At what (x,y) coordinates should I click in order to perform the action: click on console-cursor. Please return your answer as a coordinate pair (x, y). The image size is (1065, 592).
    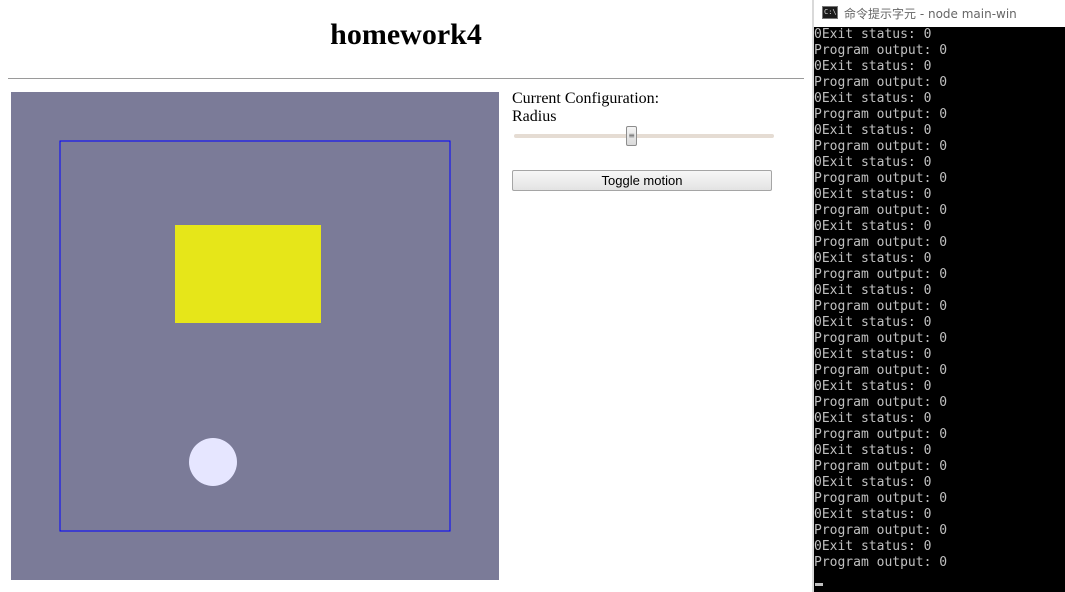
    Looking at the image, I should click on (819, 584).